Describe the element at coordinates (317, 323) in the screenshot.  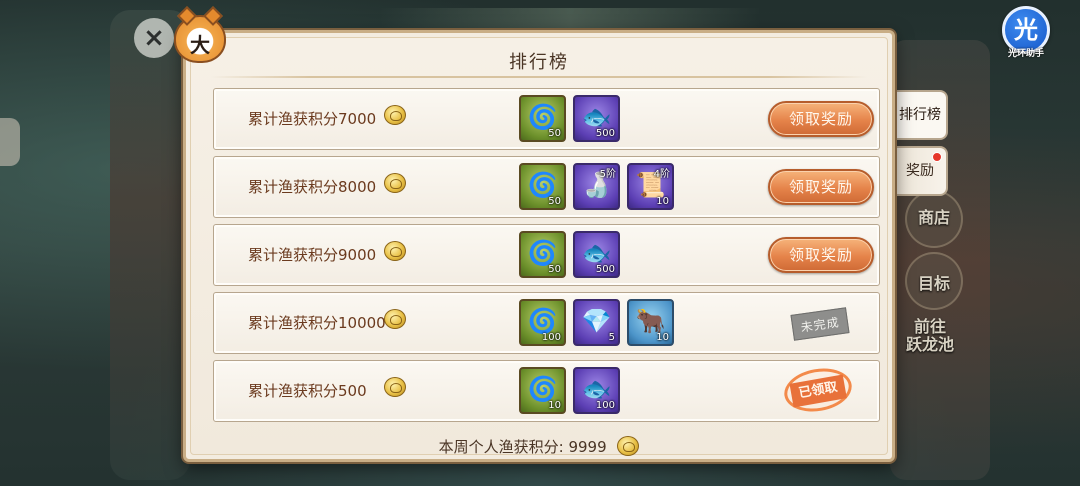
I see `row-label: 累计渔获积分10000` at that location.